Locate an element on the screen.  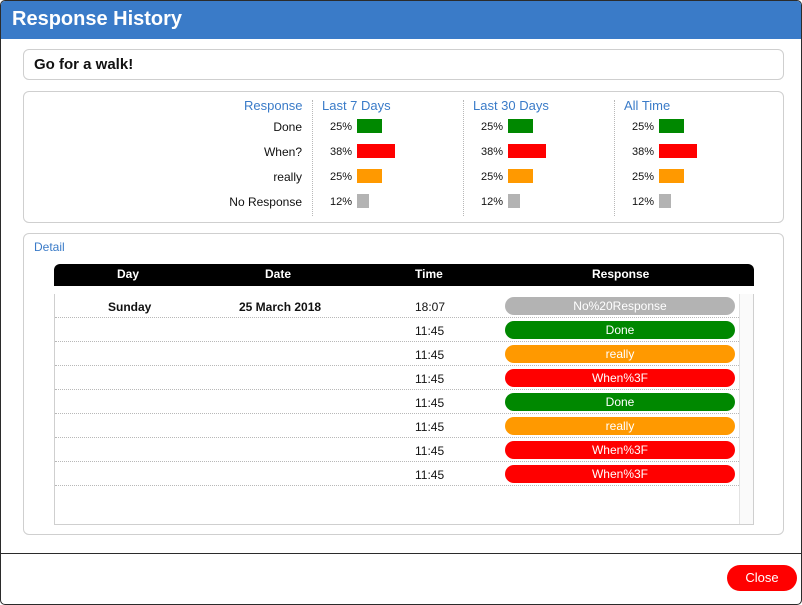
close-button: Close is located at coordinates (762, 578).